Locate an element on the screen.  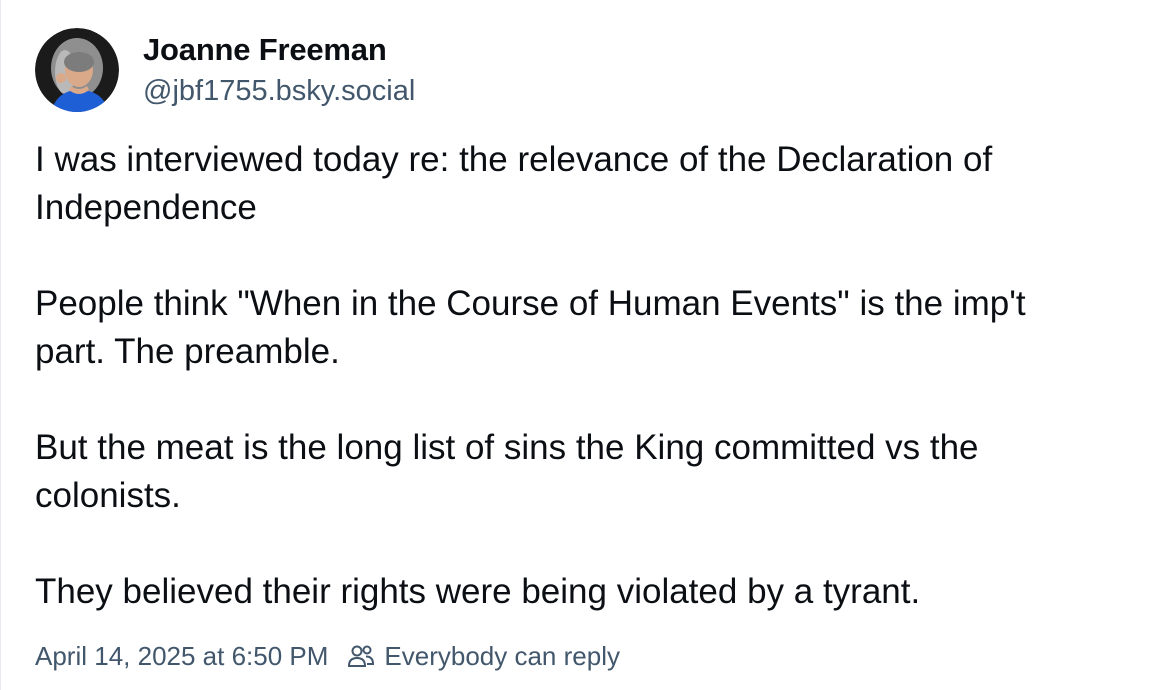
people-icon is located at coordinates (361, 656).